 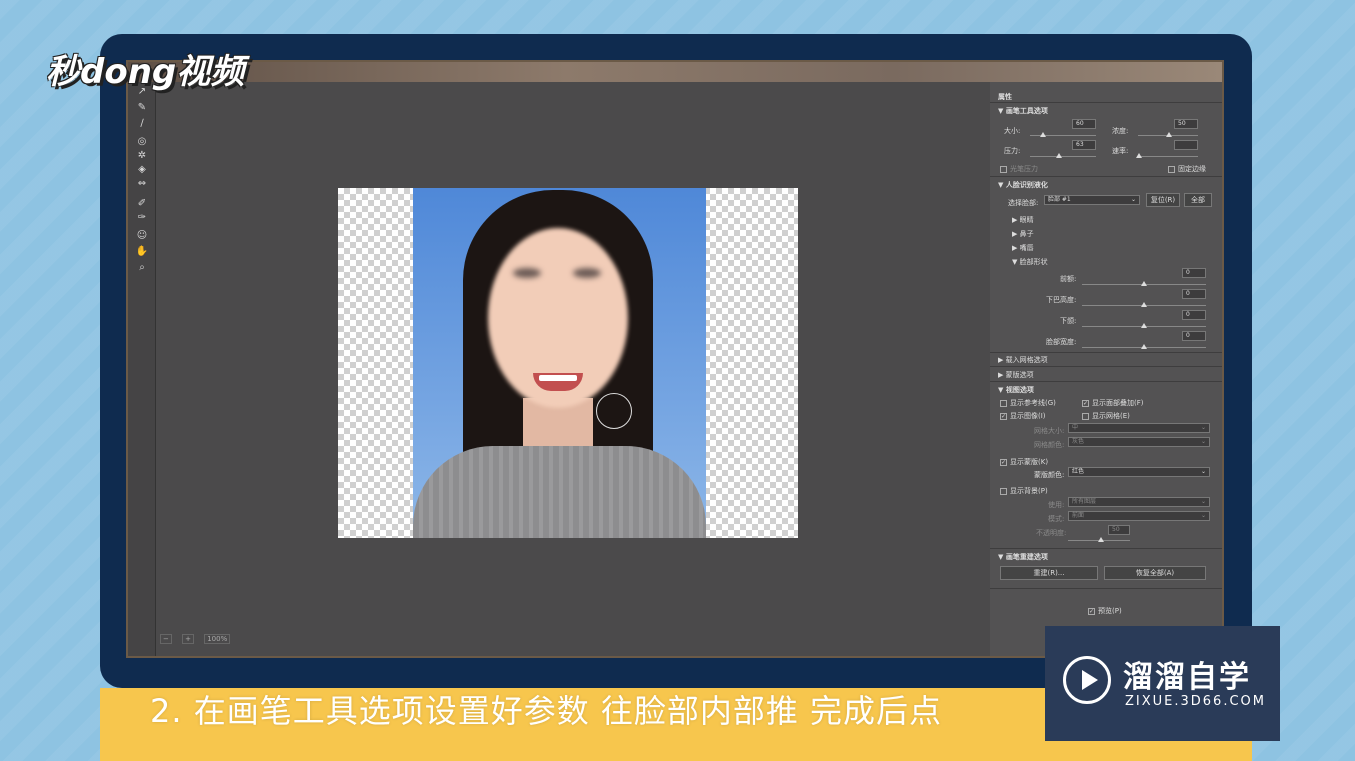 What do you see at coordinates (1106, 416) in the screenshot?
I see `show-mesh-checkbox: 显示网格(E)` at bounding box center [1106, 416].